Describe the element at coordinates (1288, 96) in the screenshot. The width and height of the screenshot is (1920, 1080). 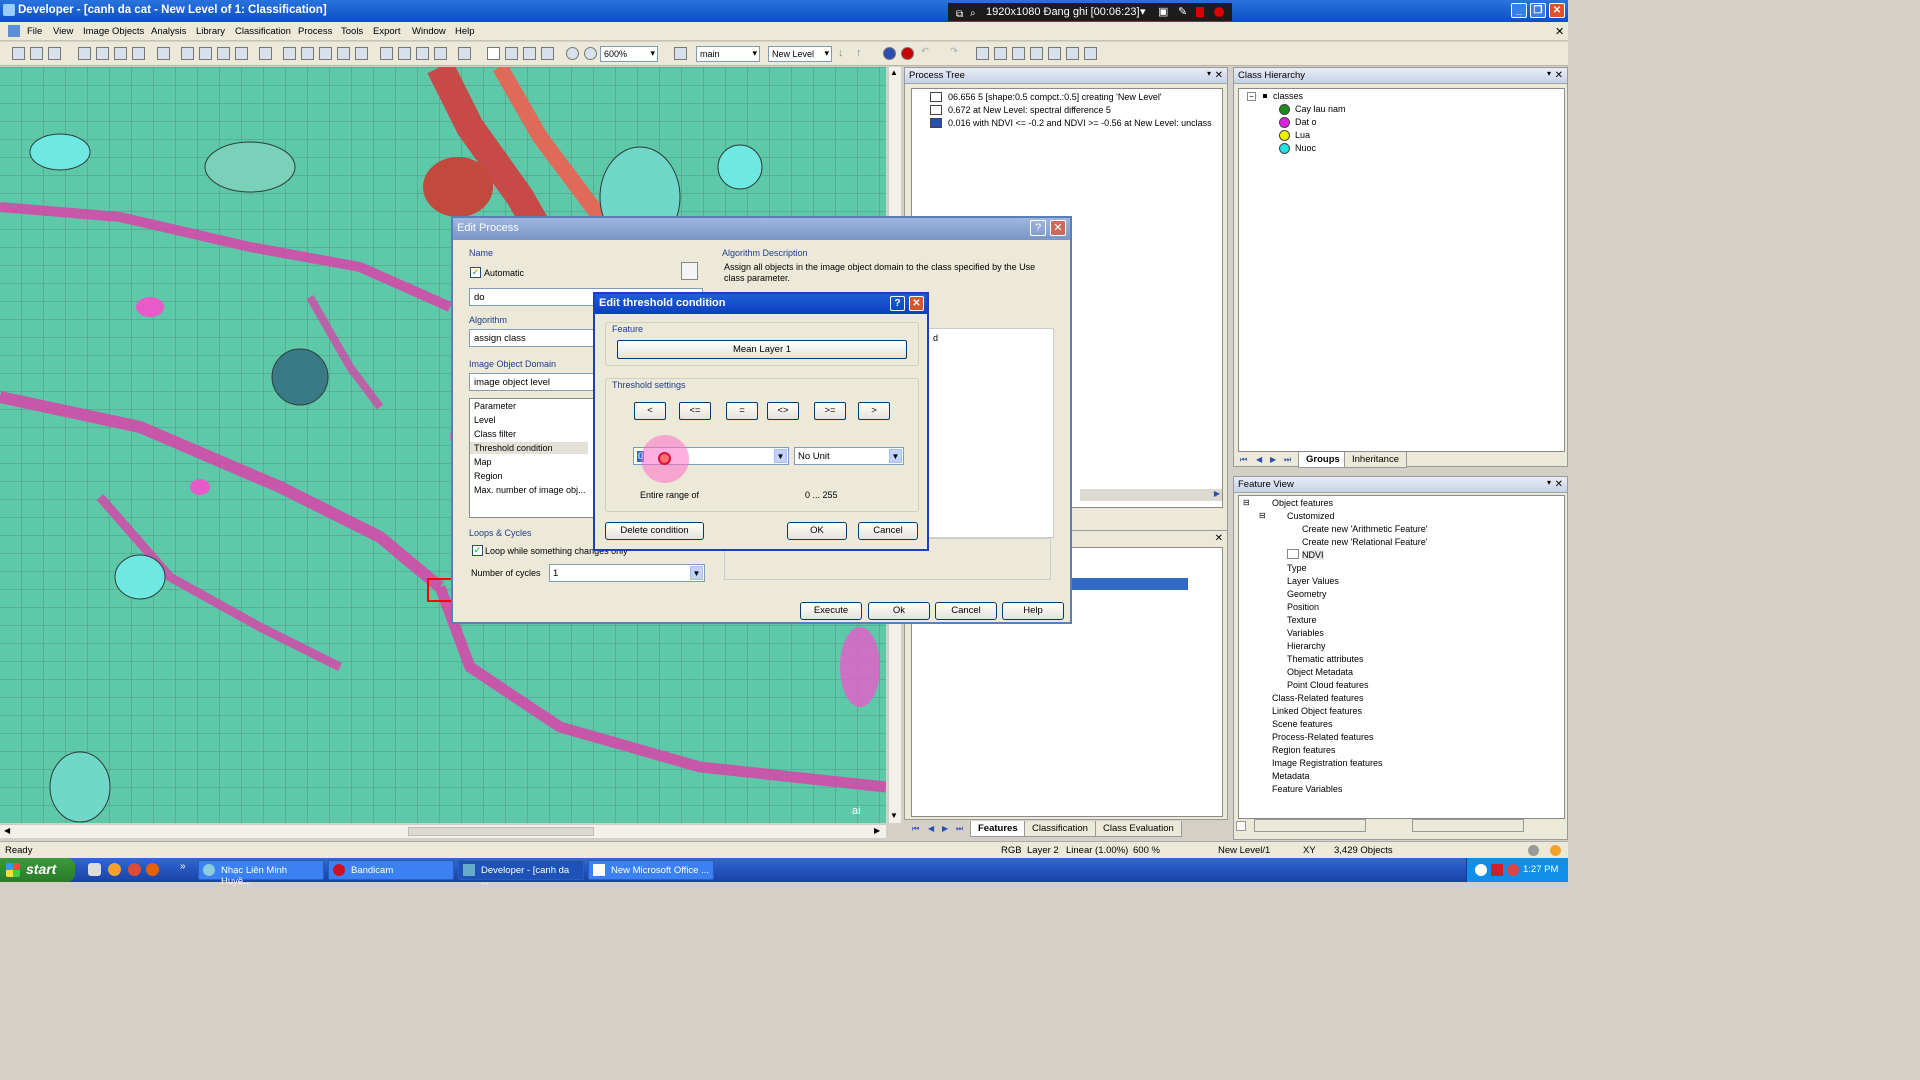
I see `class-root: classes` at that location.